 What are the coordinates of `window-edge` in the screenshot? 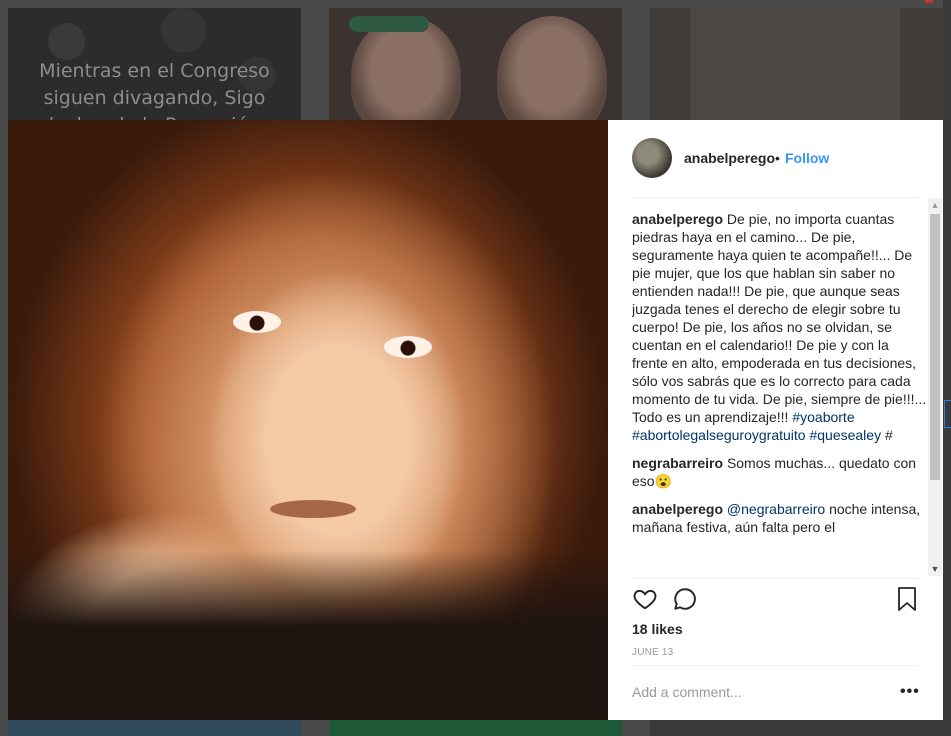 It's located at (947, 368).